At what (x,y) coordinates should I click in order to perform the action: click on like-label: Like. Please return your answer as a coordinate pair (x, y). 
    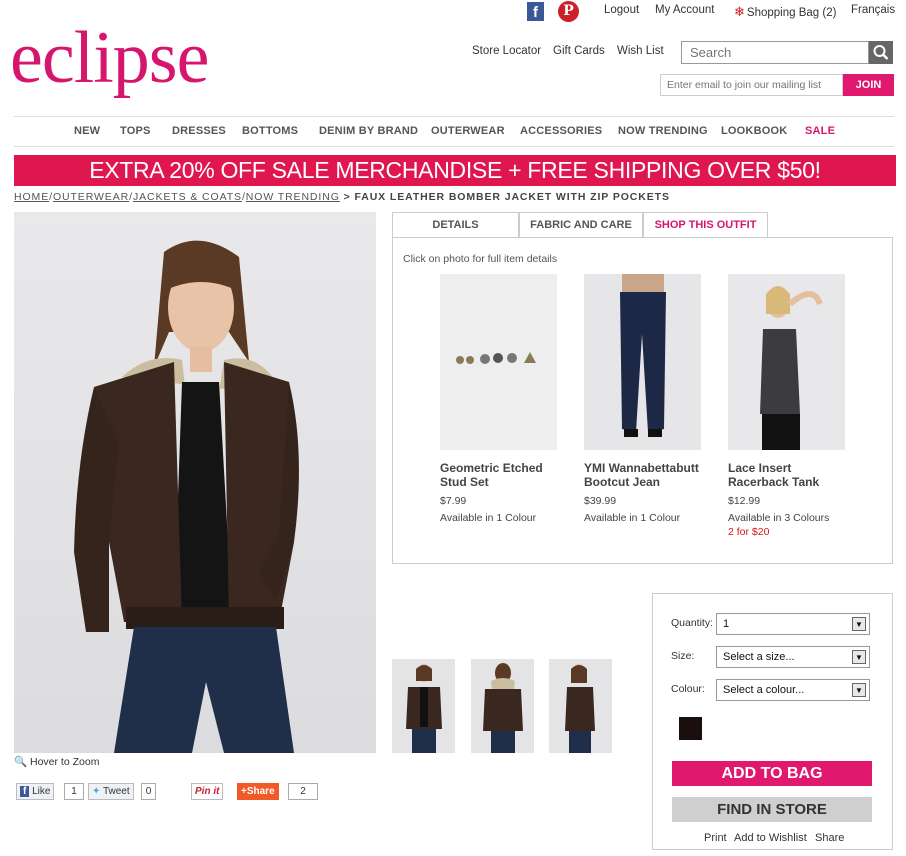
    Looking at the image, I should click on (41, 791).